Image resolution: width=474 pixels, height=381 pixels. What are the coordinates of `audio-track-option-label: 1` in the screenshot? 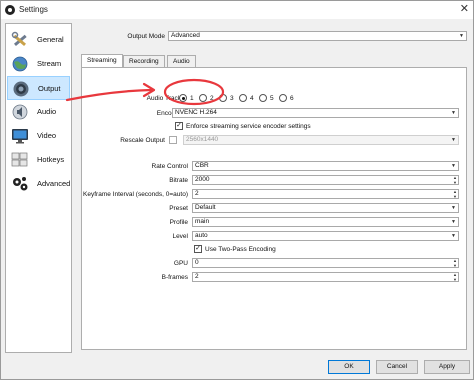 It's located at (192, 98).